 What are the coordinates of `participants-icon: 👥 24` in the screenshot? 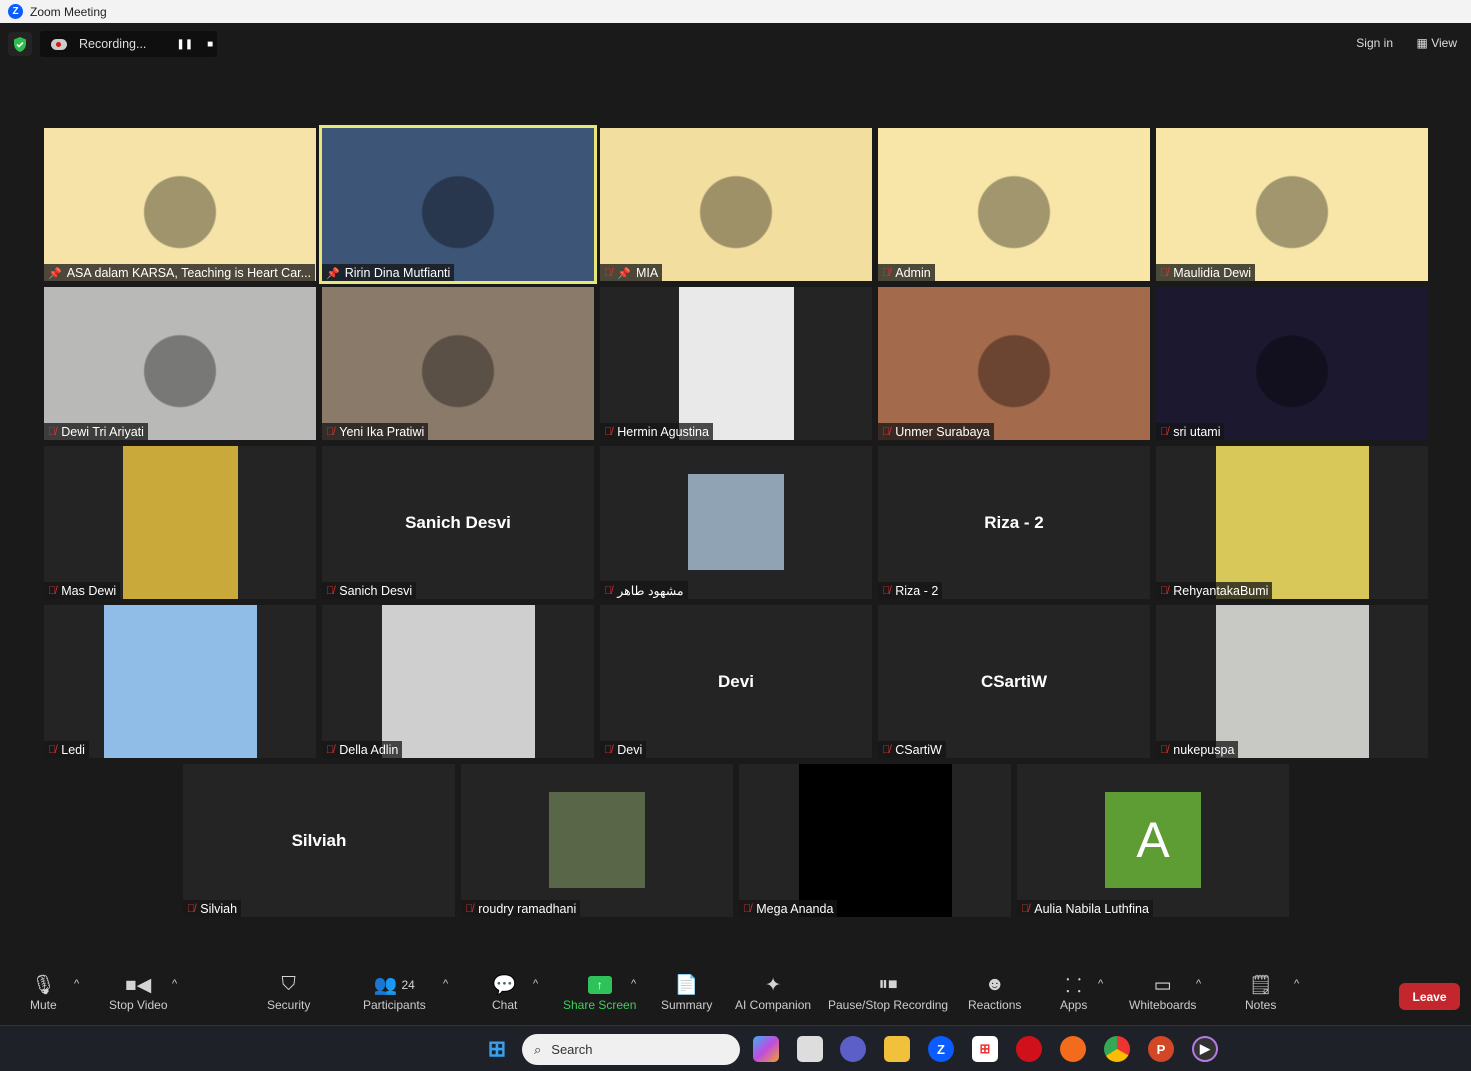 It's located at (394, 985).